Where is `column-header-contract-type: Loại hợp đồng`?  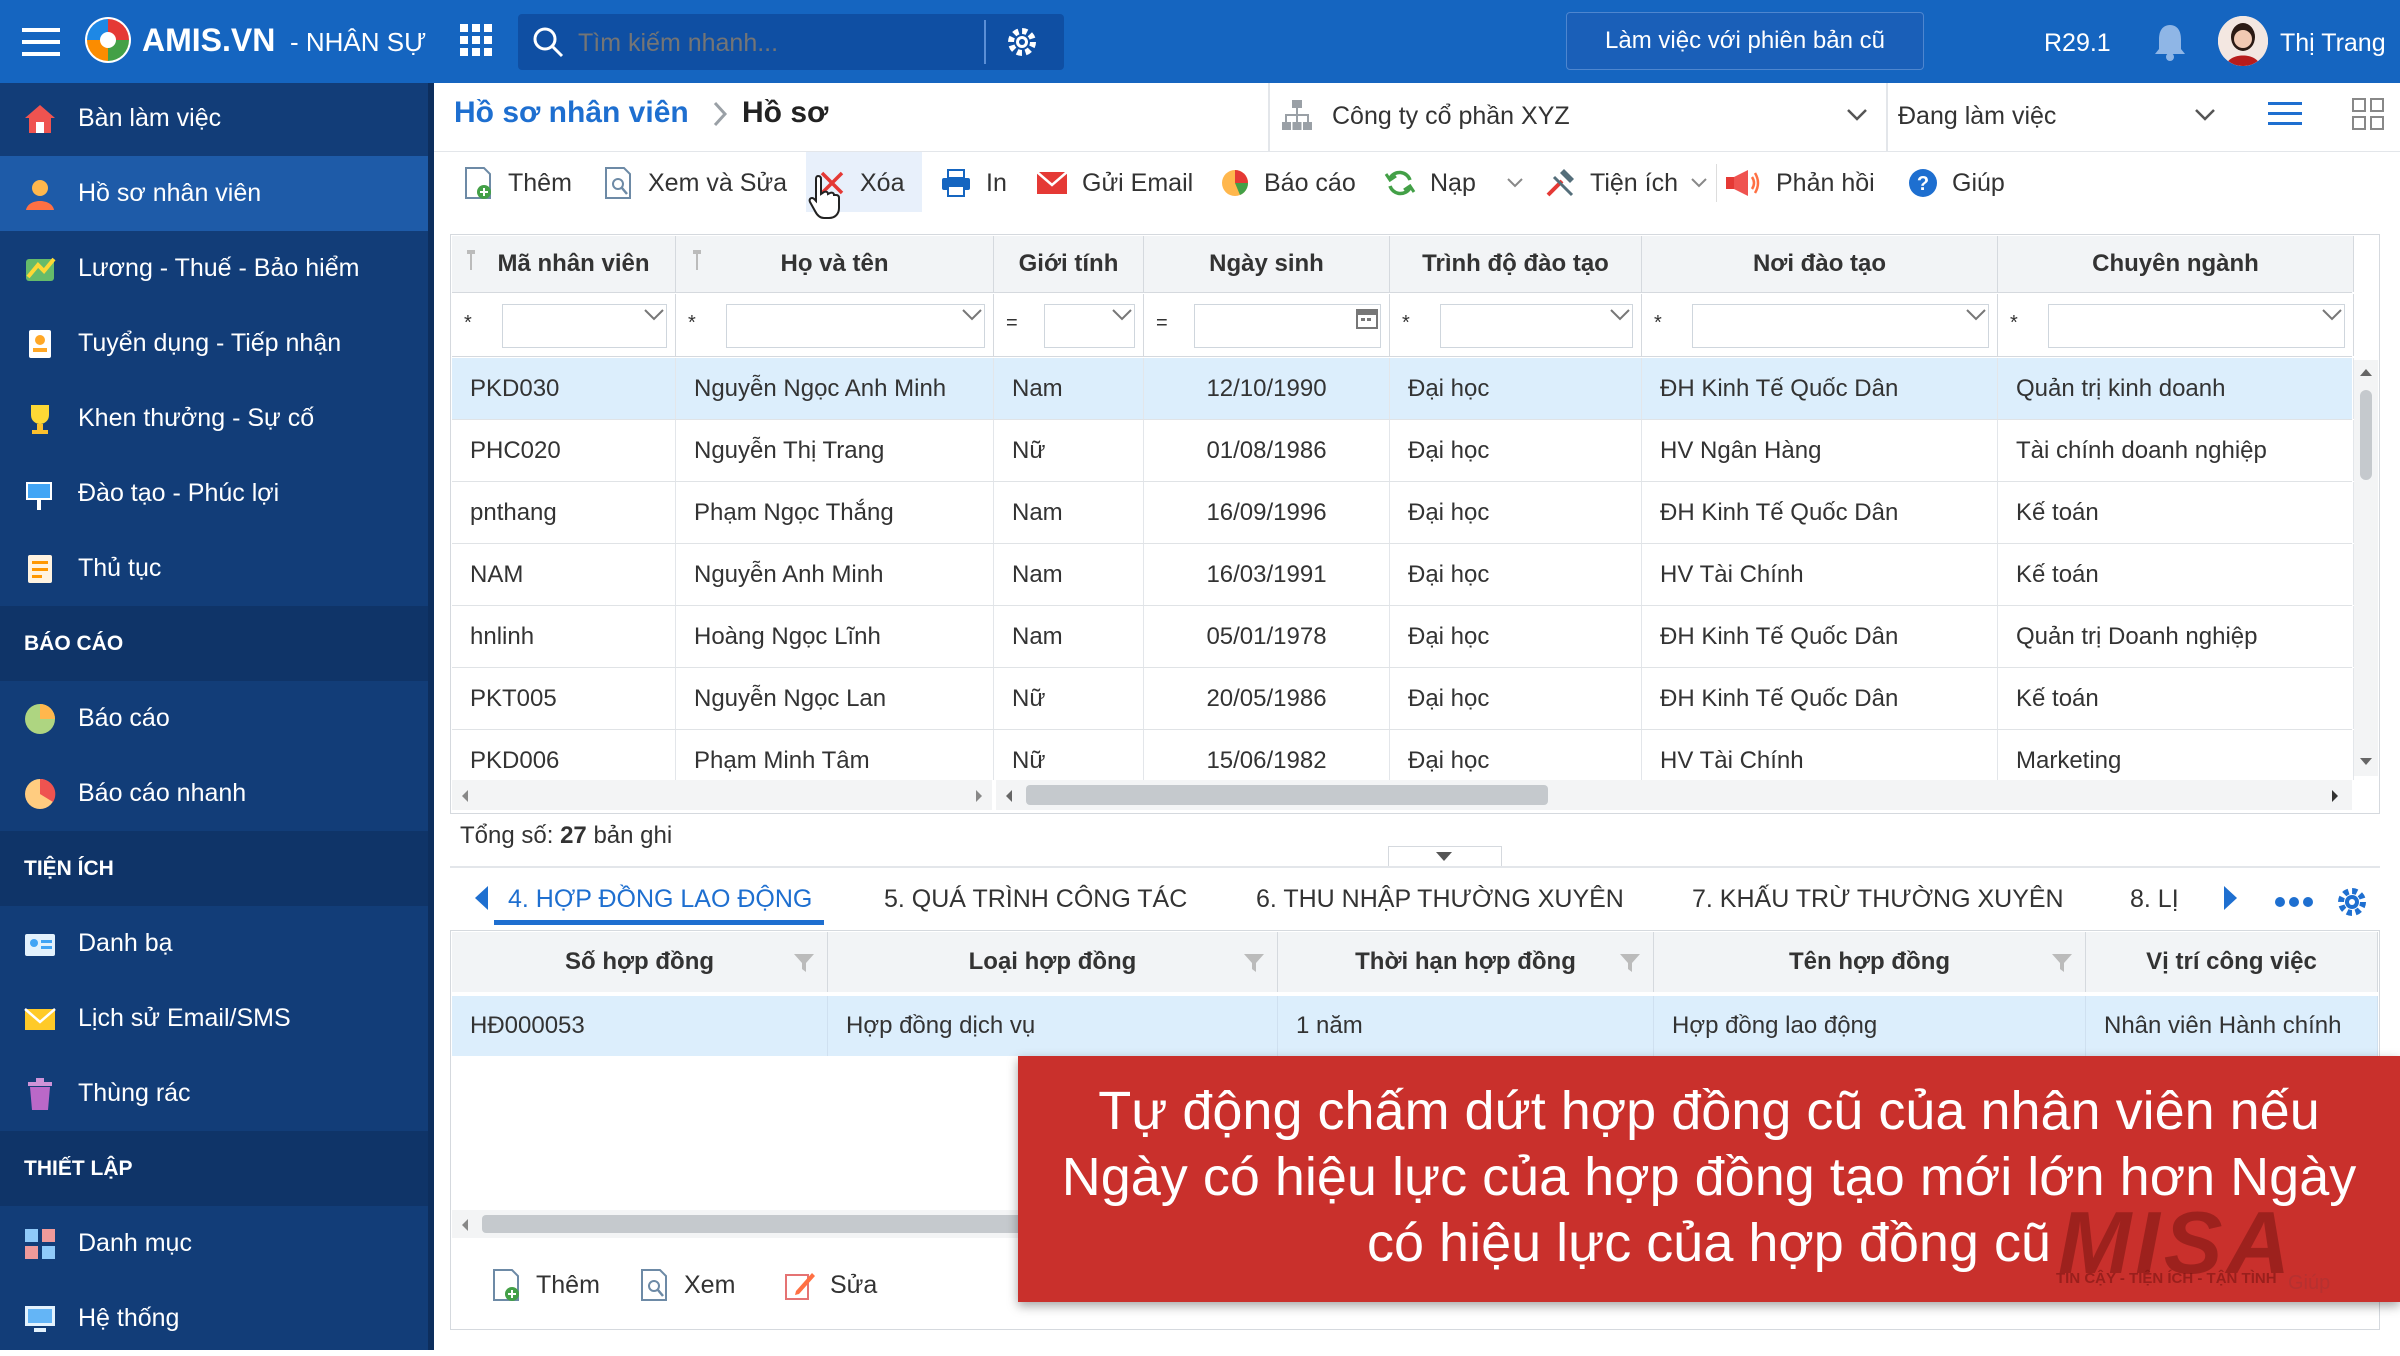 column-header-contract-type: Loại hợp đồng is located at coordinates (1053, 962).